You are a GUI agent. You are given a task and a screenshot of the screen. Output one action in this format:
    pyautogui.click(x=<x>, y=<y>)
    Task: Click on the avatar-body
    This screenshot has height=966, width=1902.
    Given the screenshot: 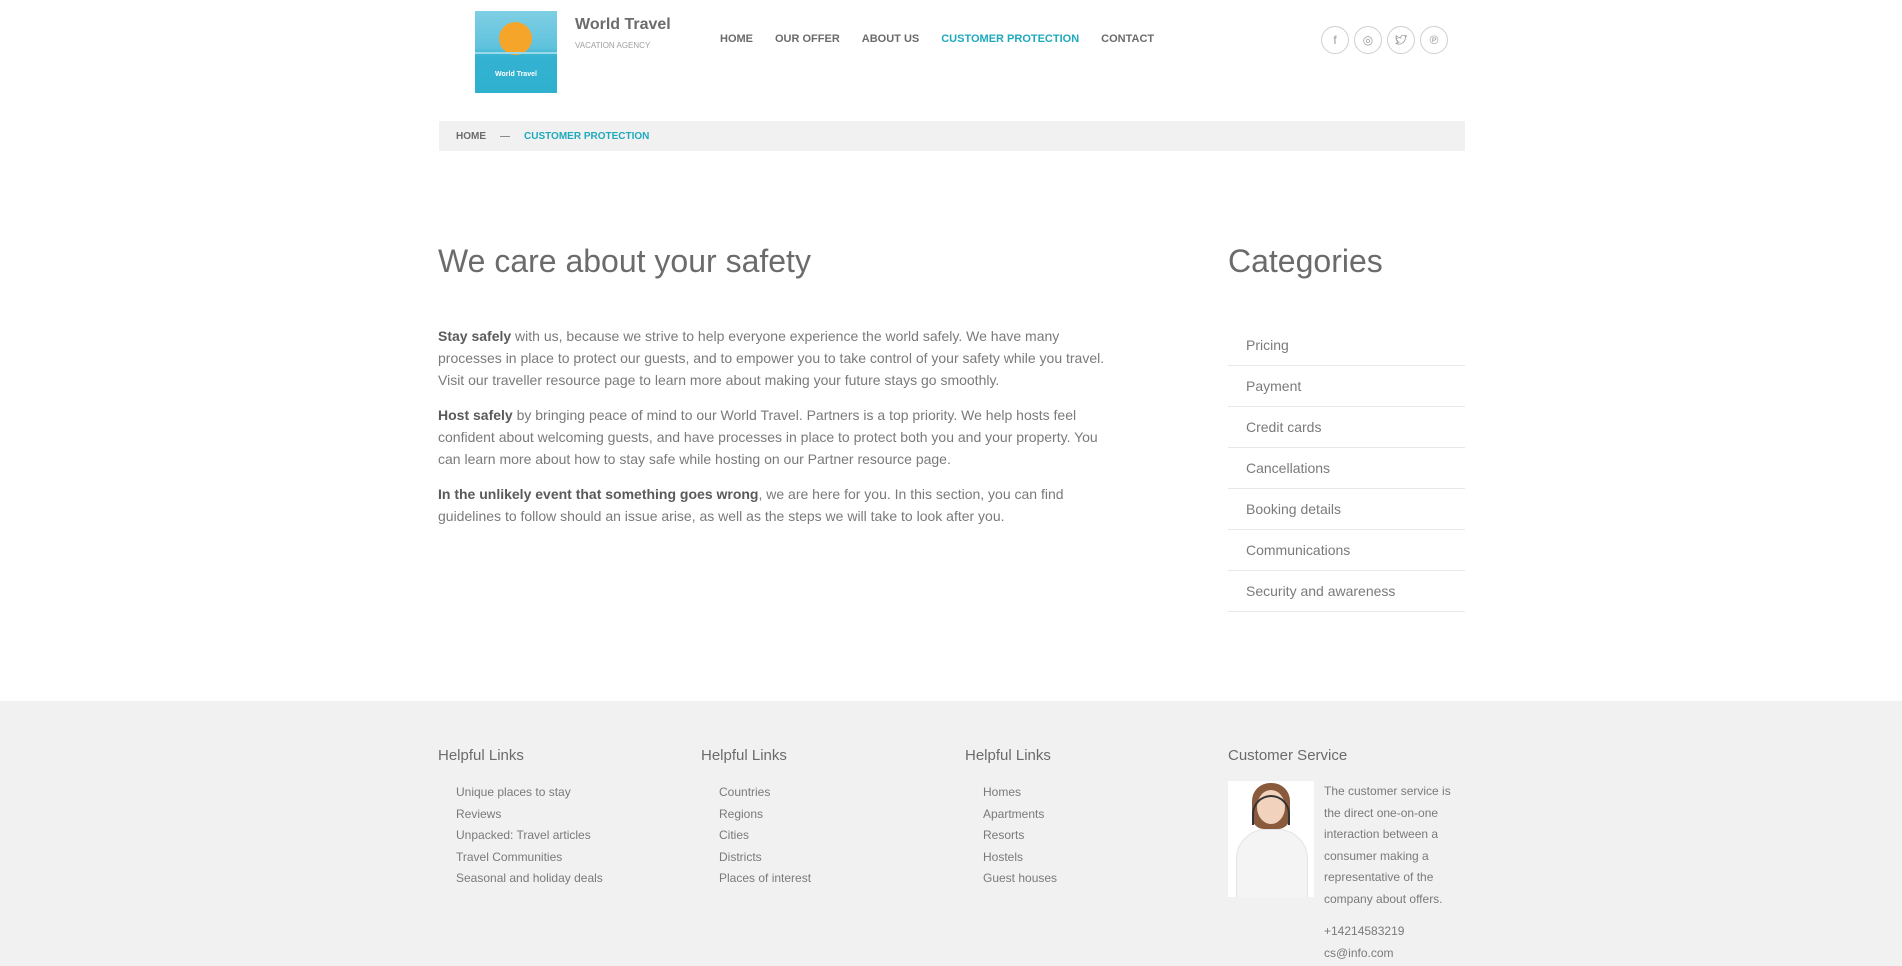 What is the action you would take?
    pyautogui.click(x=1272, y=863)
    